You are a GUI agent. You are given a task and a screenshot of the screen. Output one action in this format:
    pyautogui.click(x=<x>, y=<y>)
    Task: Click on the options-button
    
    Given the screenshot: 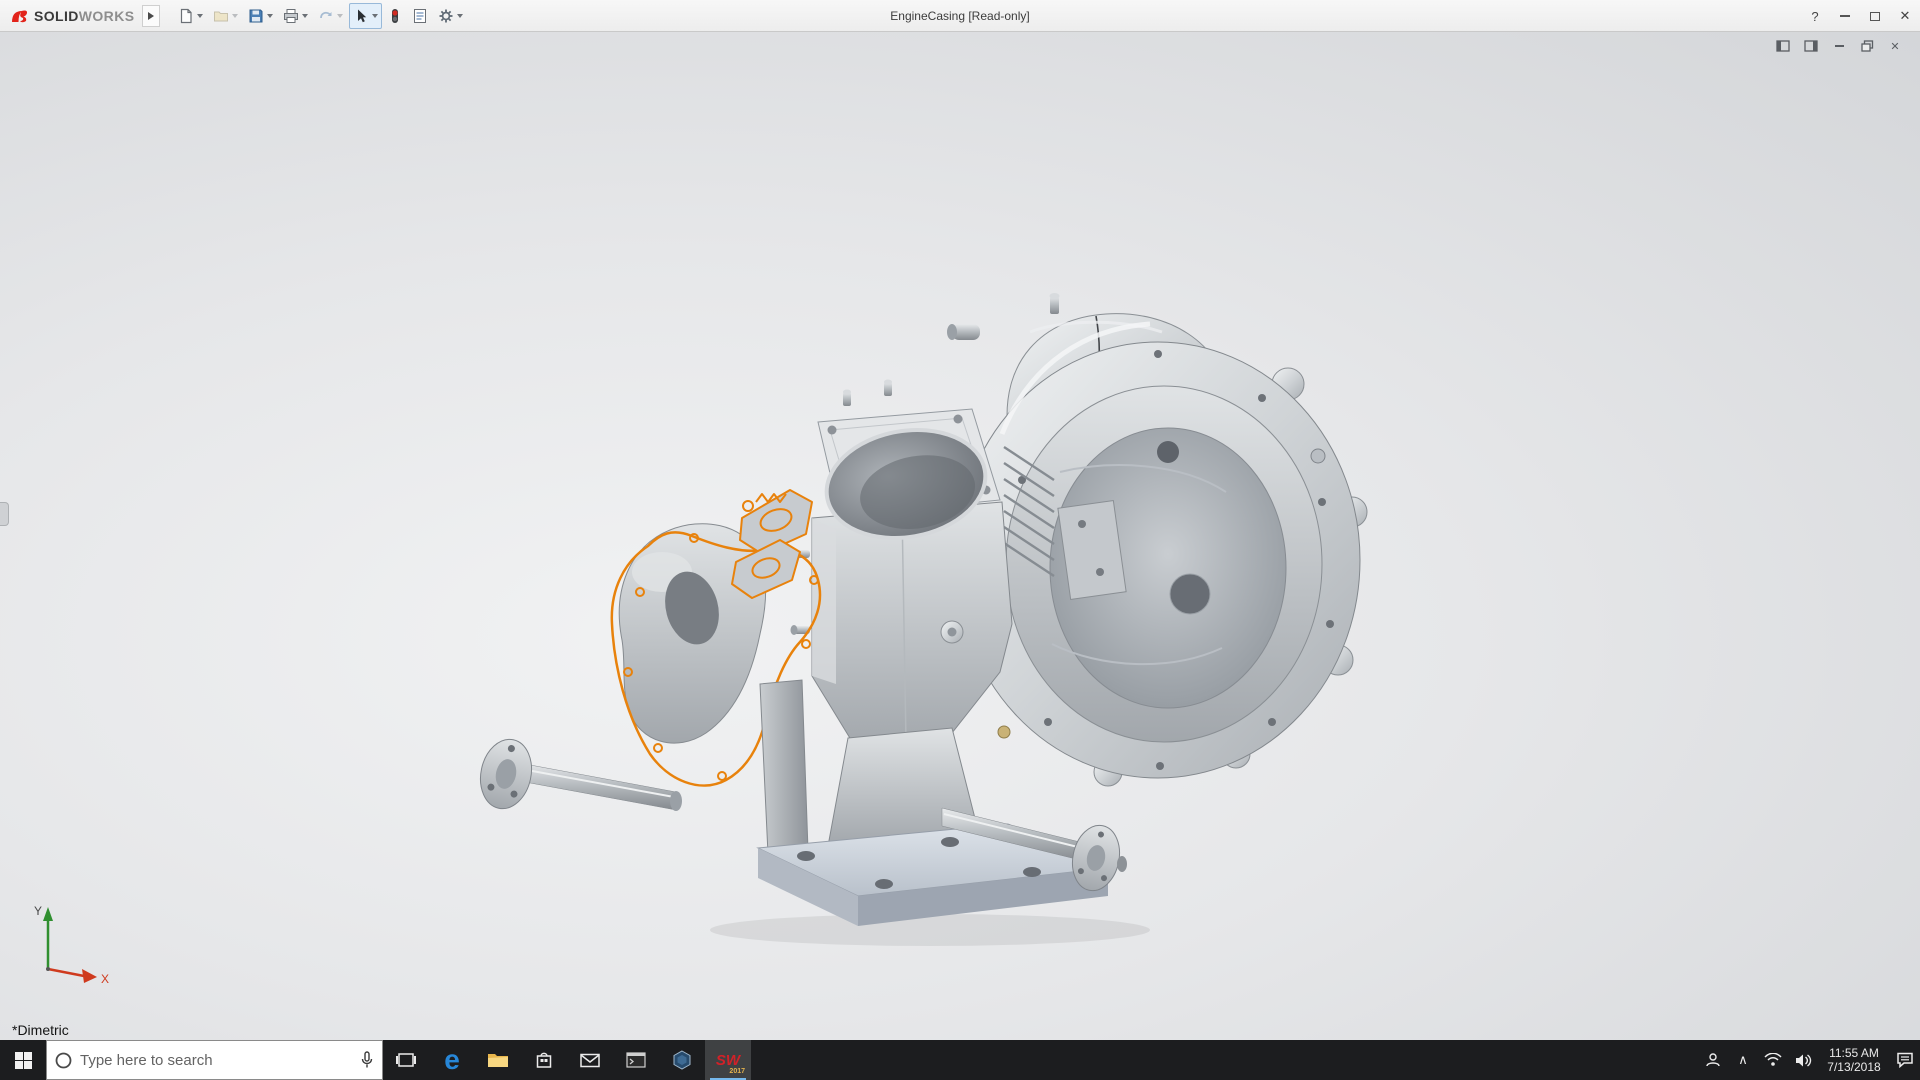 What is the action you would take?
    pyautogui.click(x=450, y=16)
    